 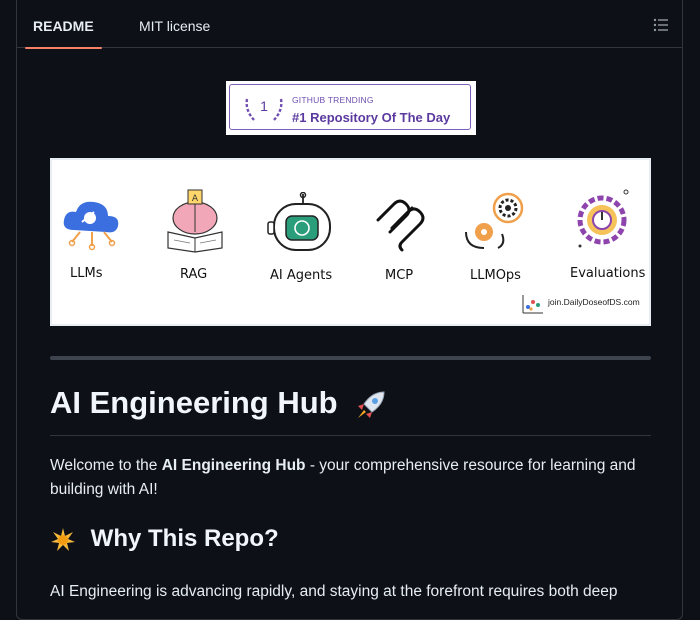 What do you see at coordinates (63, 539) in the screenshot?
I see `sparkle-sun-icon` at bounding box center [63, 539].